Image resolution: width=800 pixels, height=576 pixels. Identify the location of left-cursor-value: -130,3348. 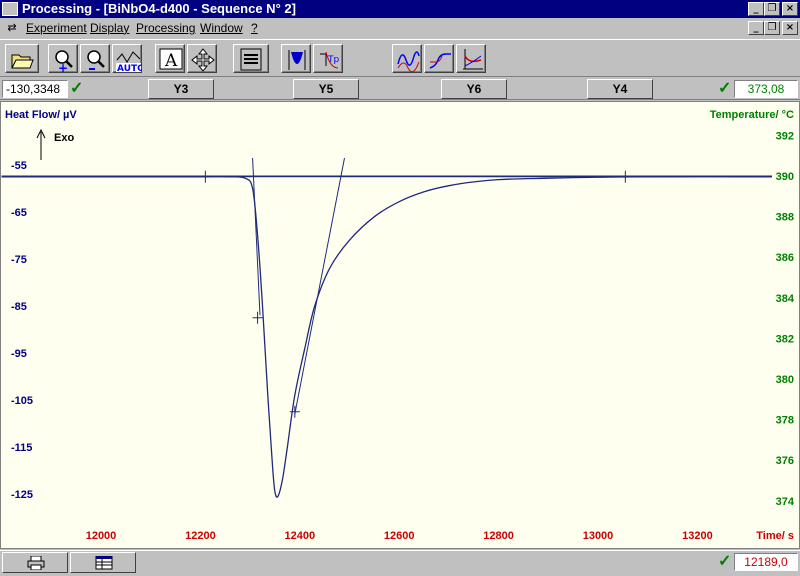
(35, 89).